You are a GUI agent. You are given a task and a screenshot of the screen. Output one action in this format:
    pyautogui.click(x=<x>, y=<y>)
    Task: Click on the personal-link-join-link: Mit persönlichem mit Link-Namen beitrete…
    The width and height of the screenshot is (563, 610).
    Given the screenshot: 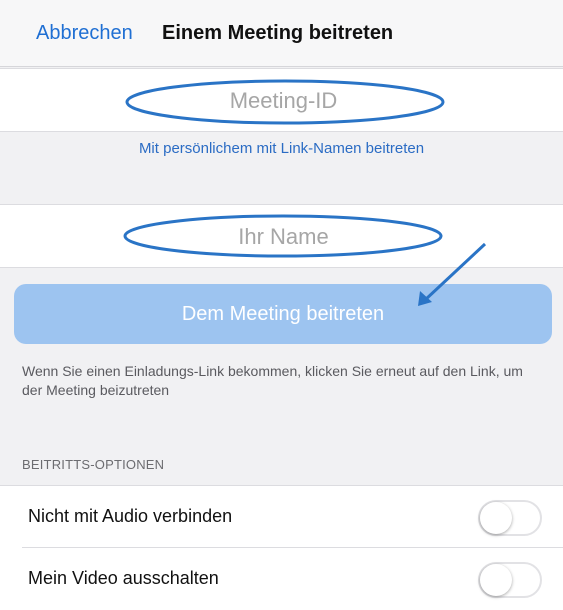 What is the action you would take?
    pyautogui.click(x=281, y=148)
    